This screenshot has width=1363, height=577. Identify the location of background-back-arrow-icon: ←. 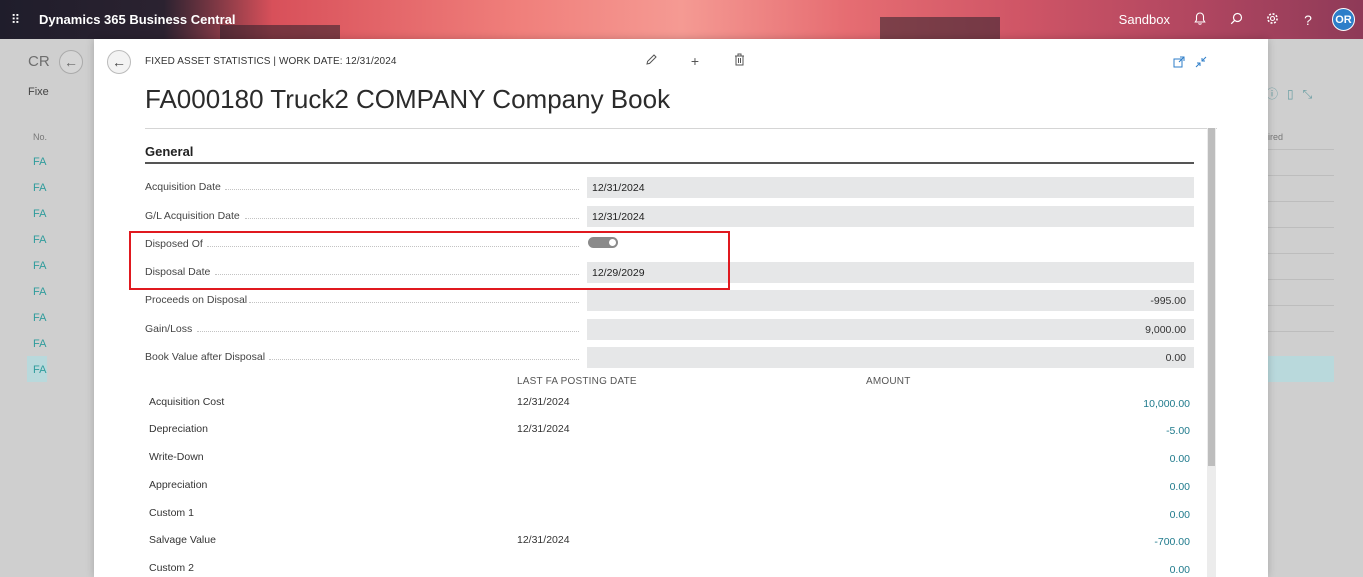
(71, 62).